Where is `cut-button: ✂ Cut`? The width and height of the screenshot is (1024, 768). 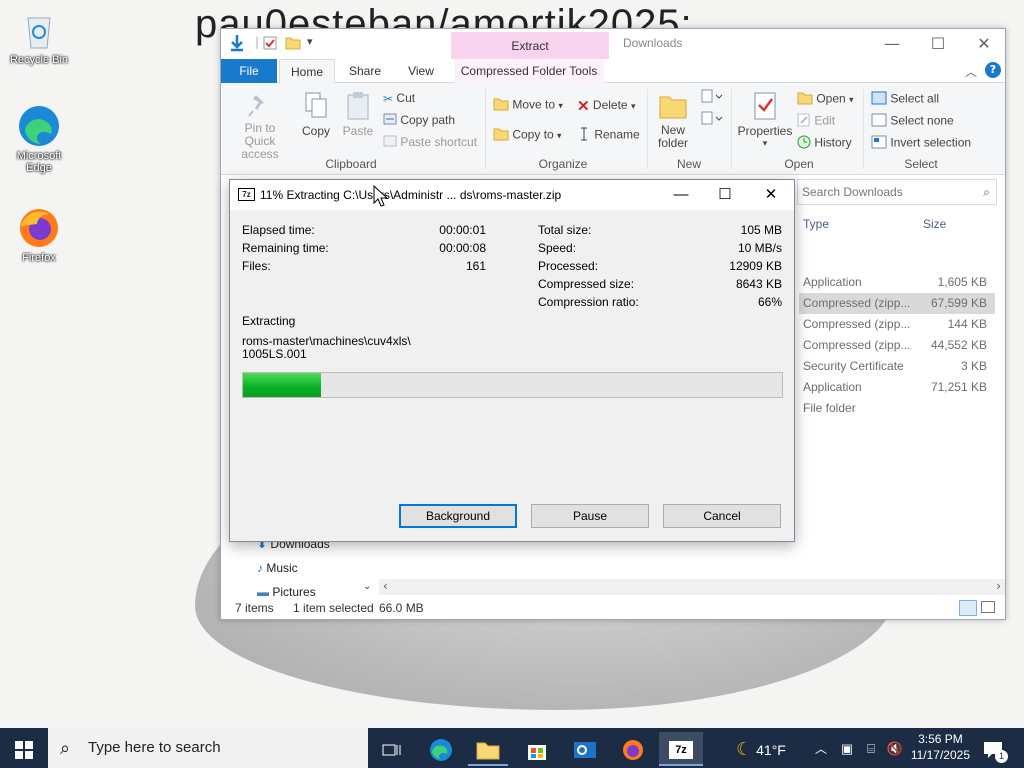
cut-button: ✂ Cut is located at coordinates (399, 98).